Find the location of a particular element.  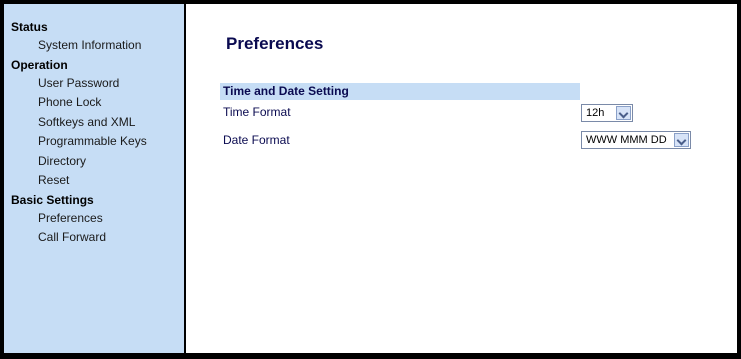

page-title: Preferences is located at coordinates (275, 43).